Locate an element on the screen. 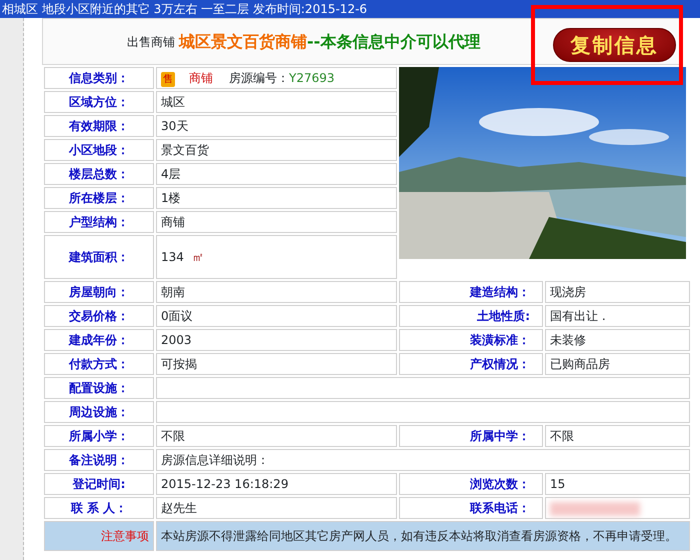  property-type: 商铺 is located at coordinates (201, 78).